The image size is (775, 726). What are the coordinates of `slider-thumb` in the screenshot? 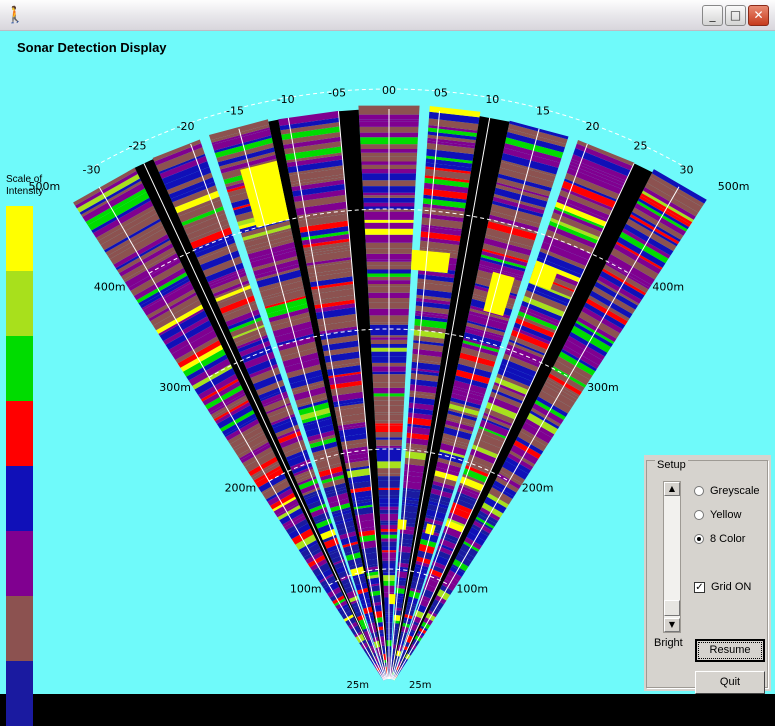 It's located at (672, 608).